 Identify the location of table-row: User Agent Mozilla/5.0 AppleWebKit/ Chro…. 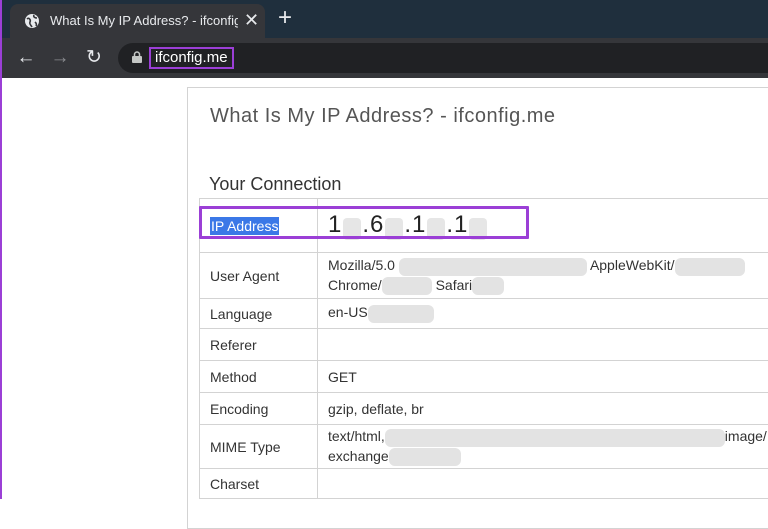
(484, 276).